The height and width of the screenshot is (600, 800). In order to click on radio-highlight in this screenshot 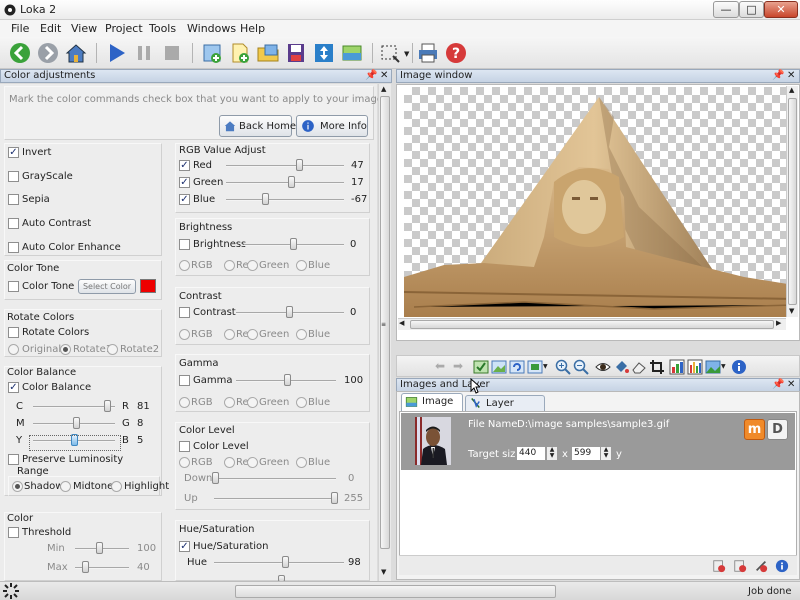, I will do `click(116, 486)`.